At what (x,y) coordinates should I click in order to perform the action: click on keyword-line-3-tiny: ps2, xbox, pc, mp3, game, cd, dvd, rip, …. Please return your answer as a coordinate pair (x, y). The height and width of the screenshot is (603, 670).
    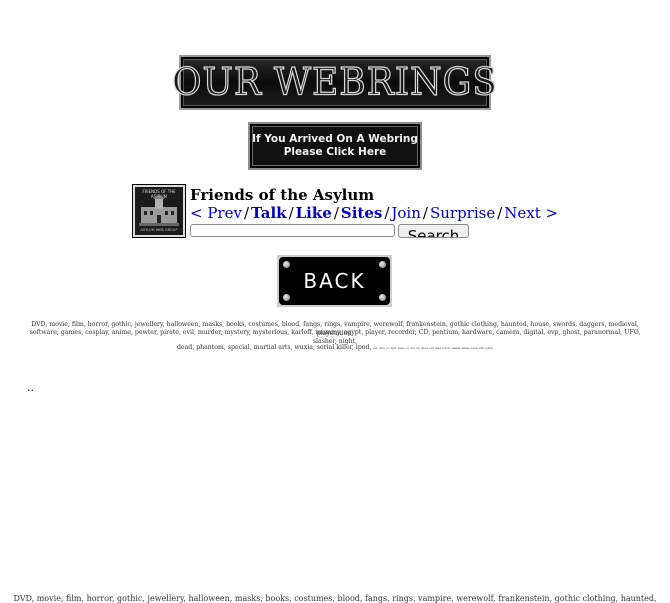
    Looking at the image, I should click on (433, 348).